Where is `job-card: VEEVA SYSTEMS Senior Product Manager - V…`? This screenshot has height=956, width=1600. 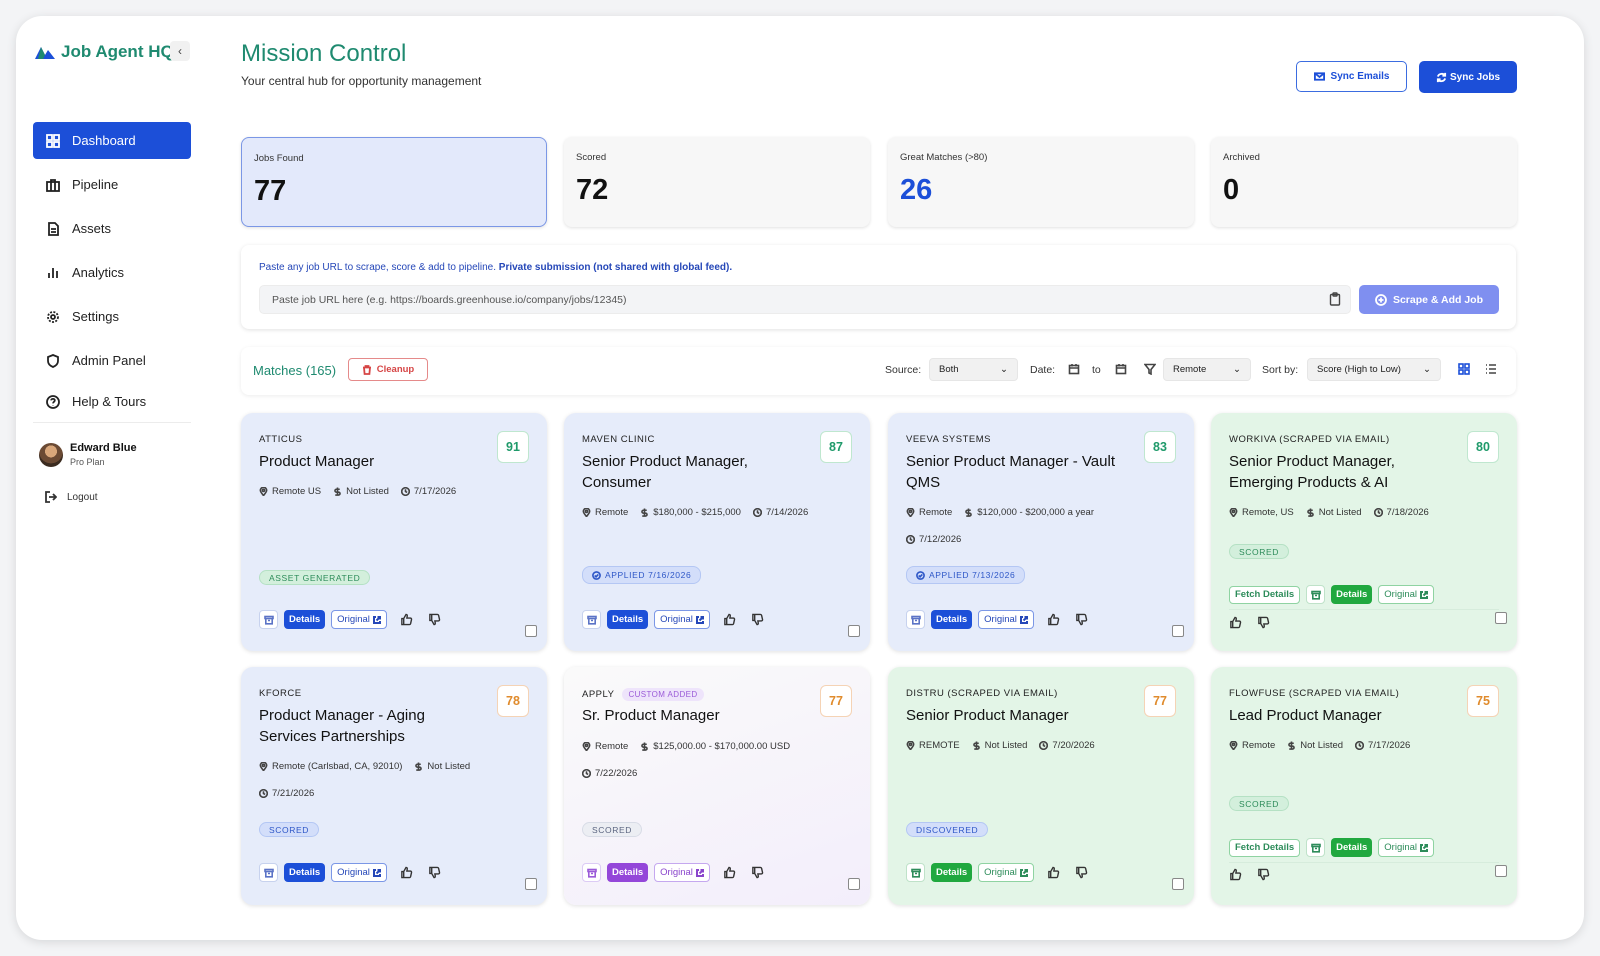 job-card: VEEVA SYSTEMS Senior Product Manager - V… is located at coordinates (1041, 532).